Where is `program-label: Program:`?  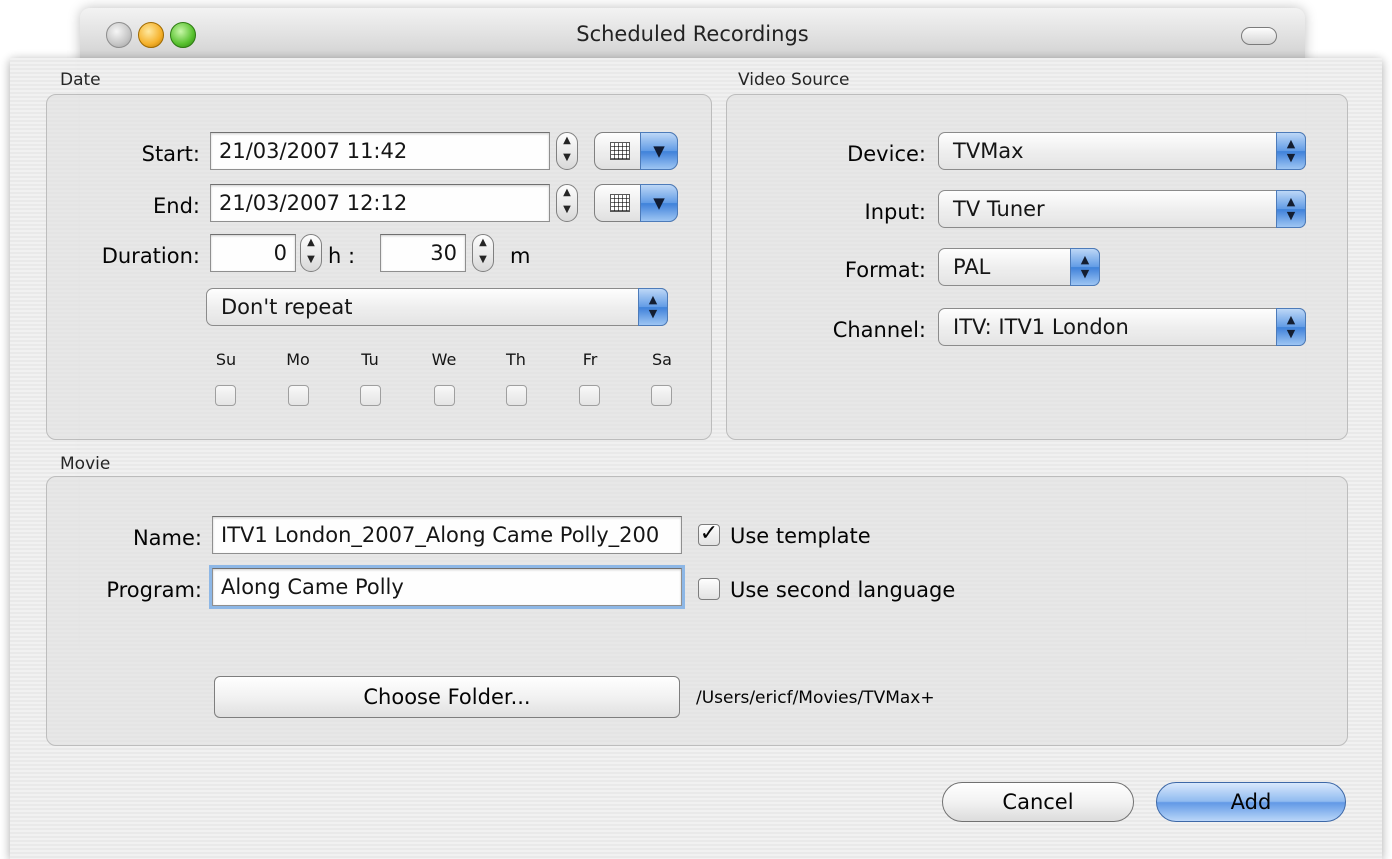
program-label: Program: is located at coordinates (154, 590).